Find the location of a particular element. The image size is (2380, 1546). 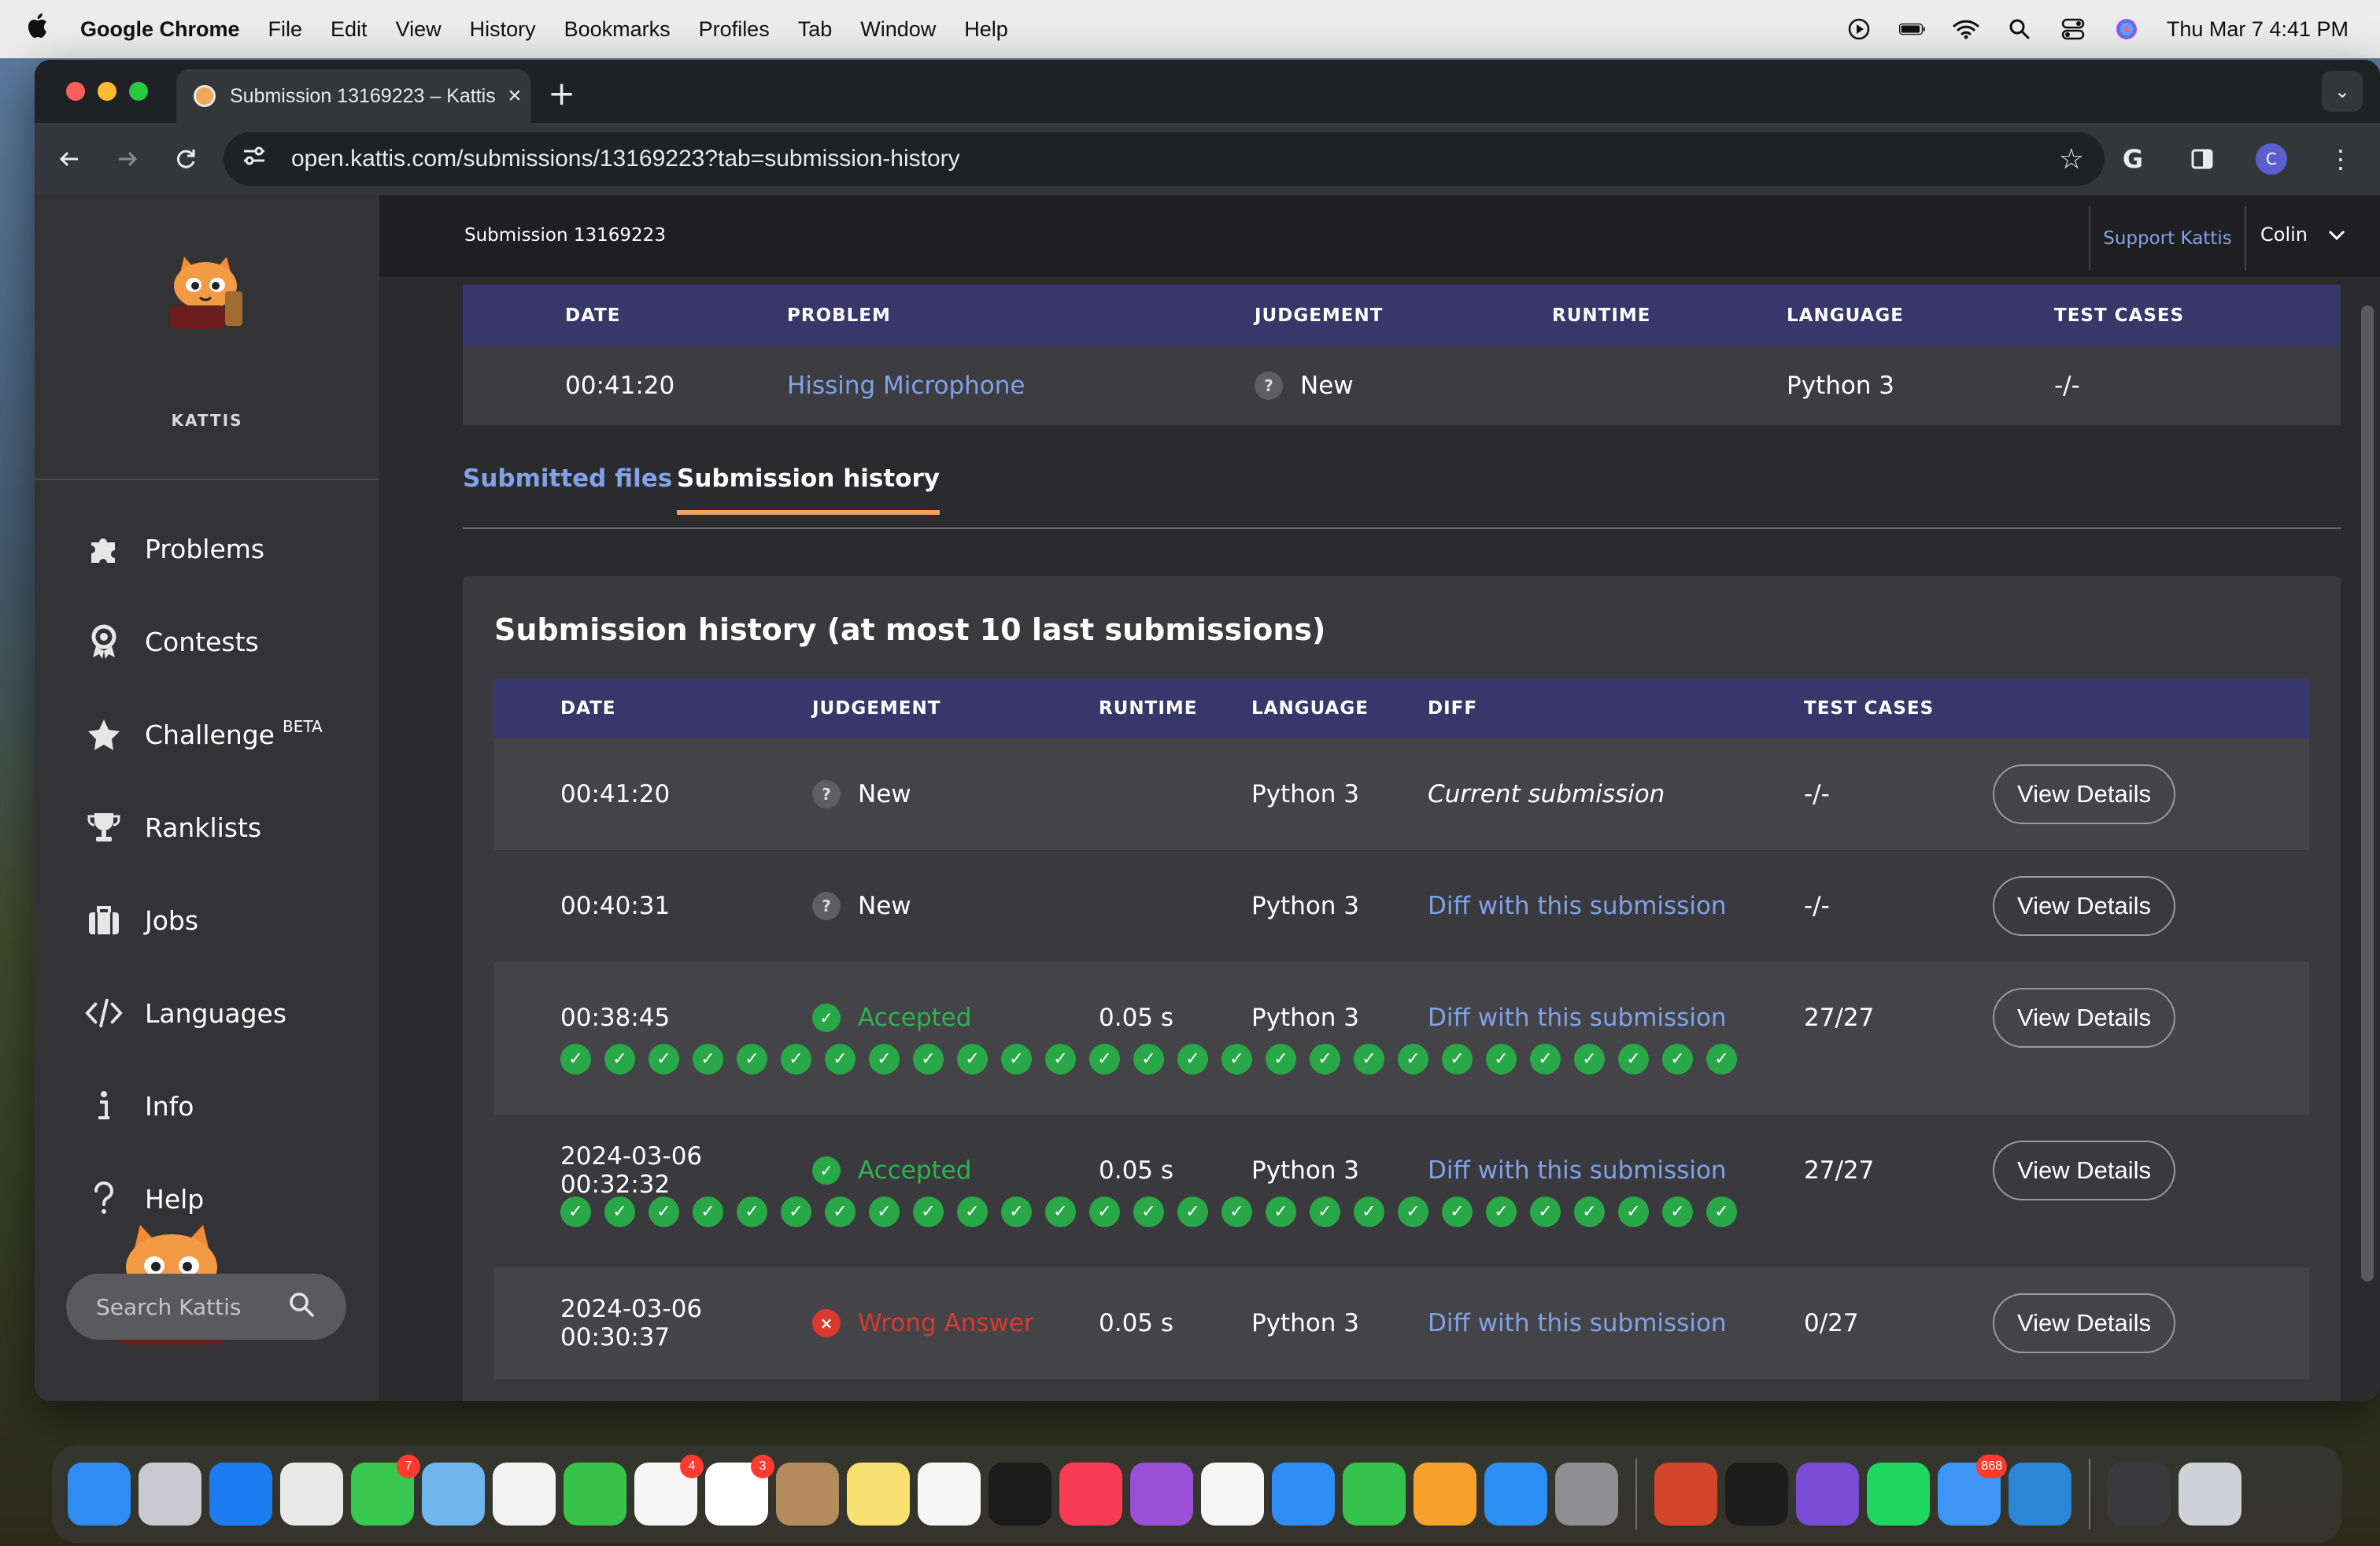

menu-edit: Edit is located at coordinates (349, 29).